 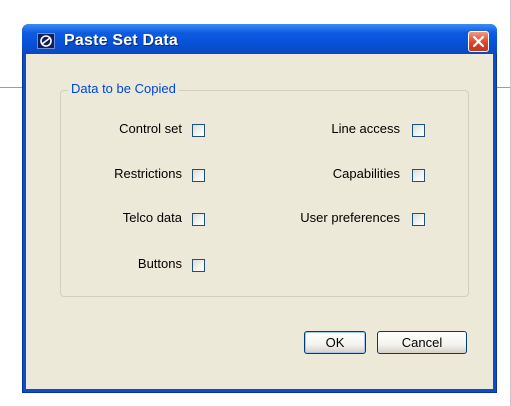 I want to click on buttons-label: Buttons, so click(x=159, y=263).